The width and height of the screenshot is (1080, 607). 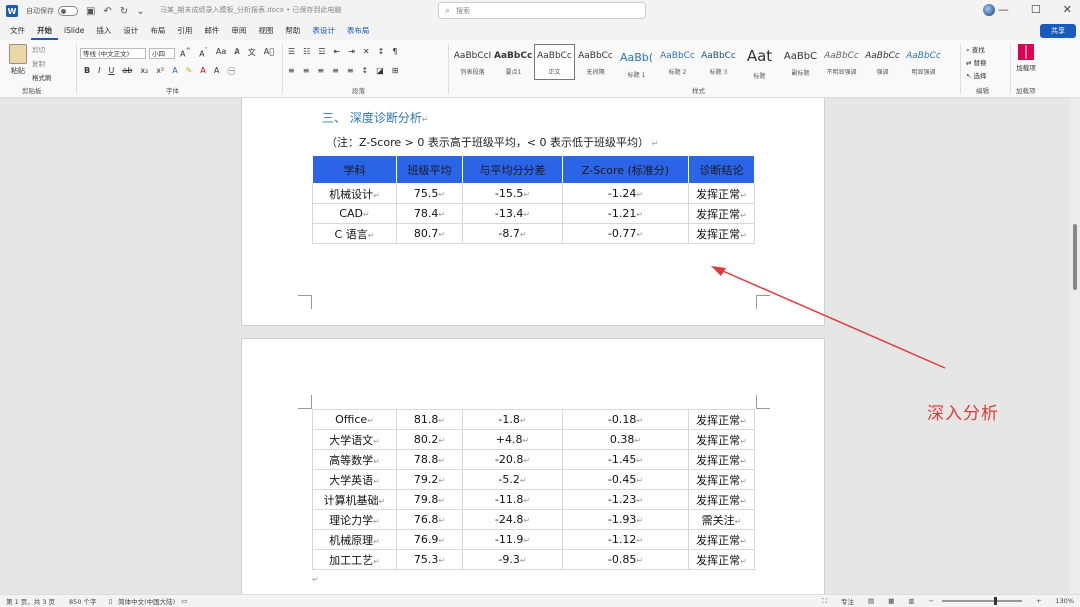 What do you see at coordinates (1003, 9) in the screenshot?
I see `minimize-icon: —` at bounding box center [1003, 9].